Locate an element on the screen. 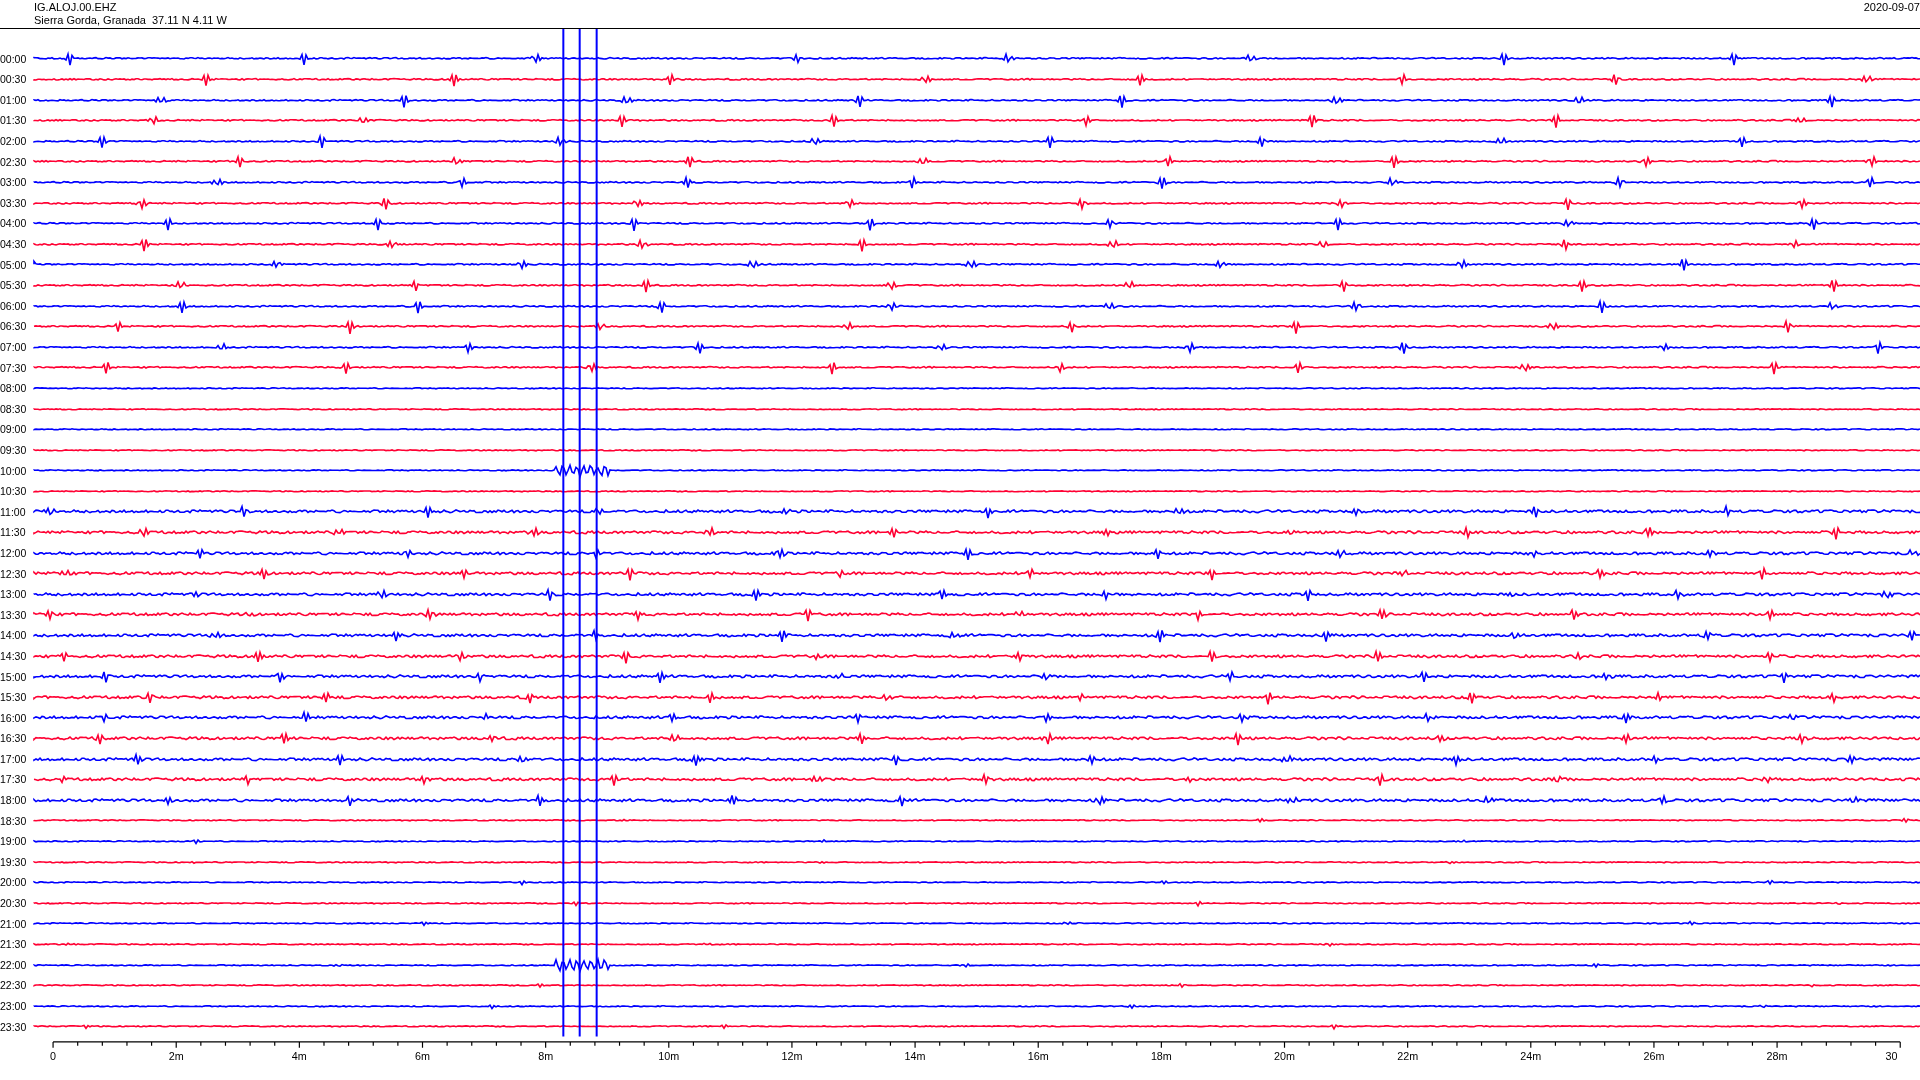  axis-tick-label: 28m is located at coordinates (1777, 1055).